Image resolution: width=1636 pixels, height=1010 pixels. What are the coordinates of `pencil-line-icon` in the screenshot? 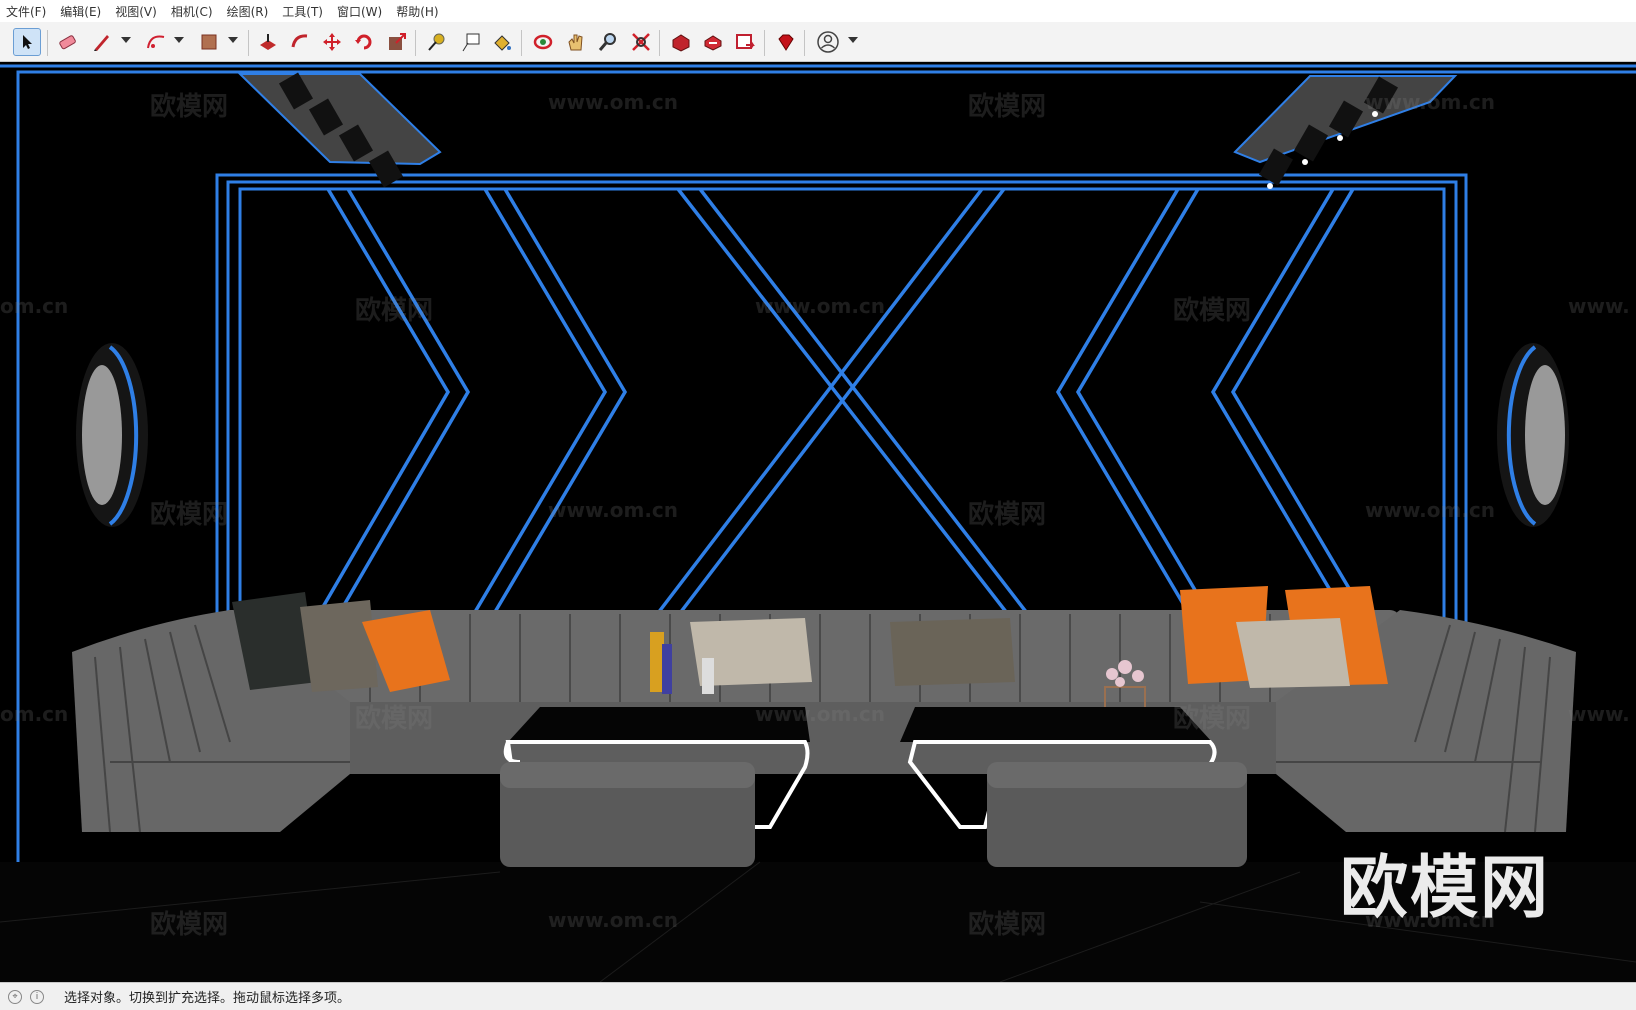 It's located at (101, 43).